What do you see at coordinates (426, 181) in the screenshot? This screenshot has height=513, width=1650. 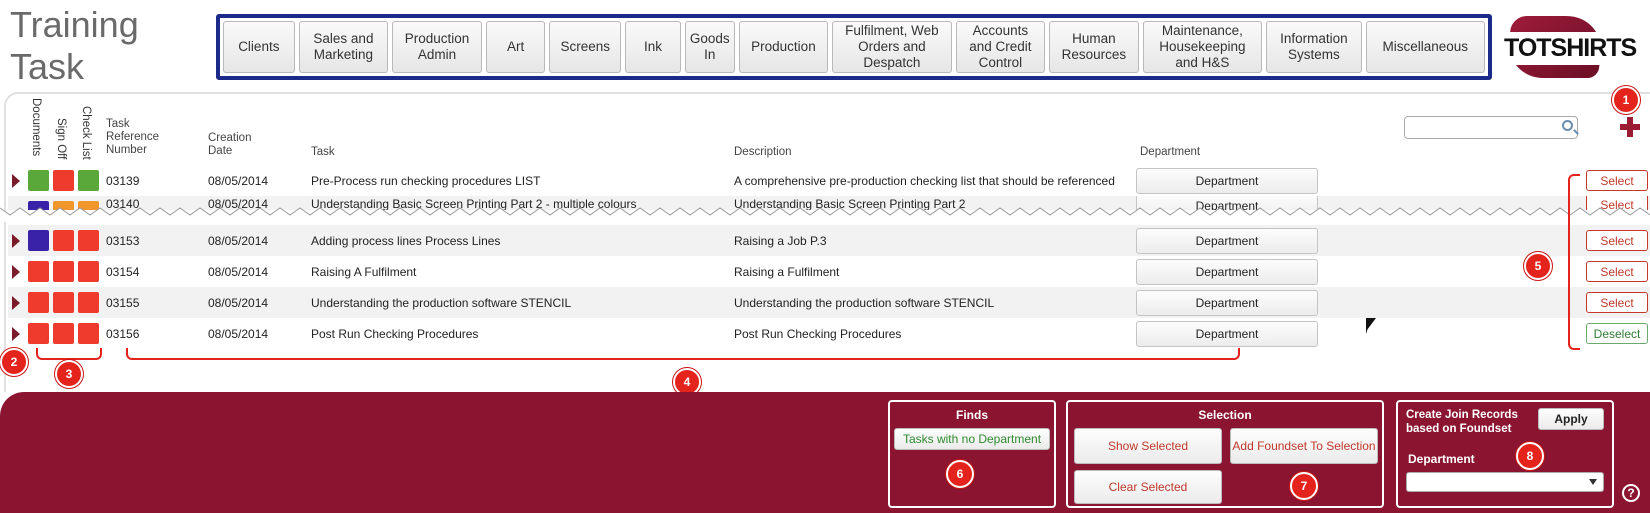 I see `task-name: Pre-Process run checking procedures LIST` at bounding box center [426, 181].